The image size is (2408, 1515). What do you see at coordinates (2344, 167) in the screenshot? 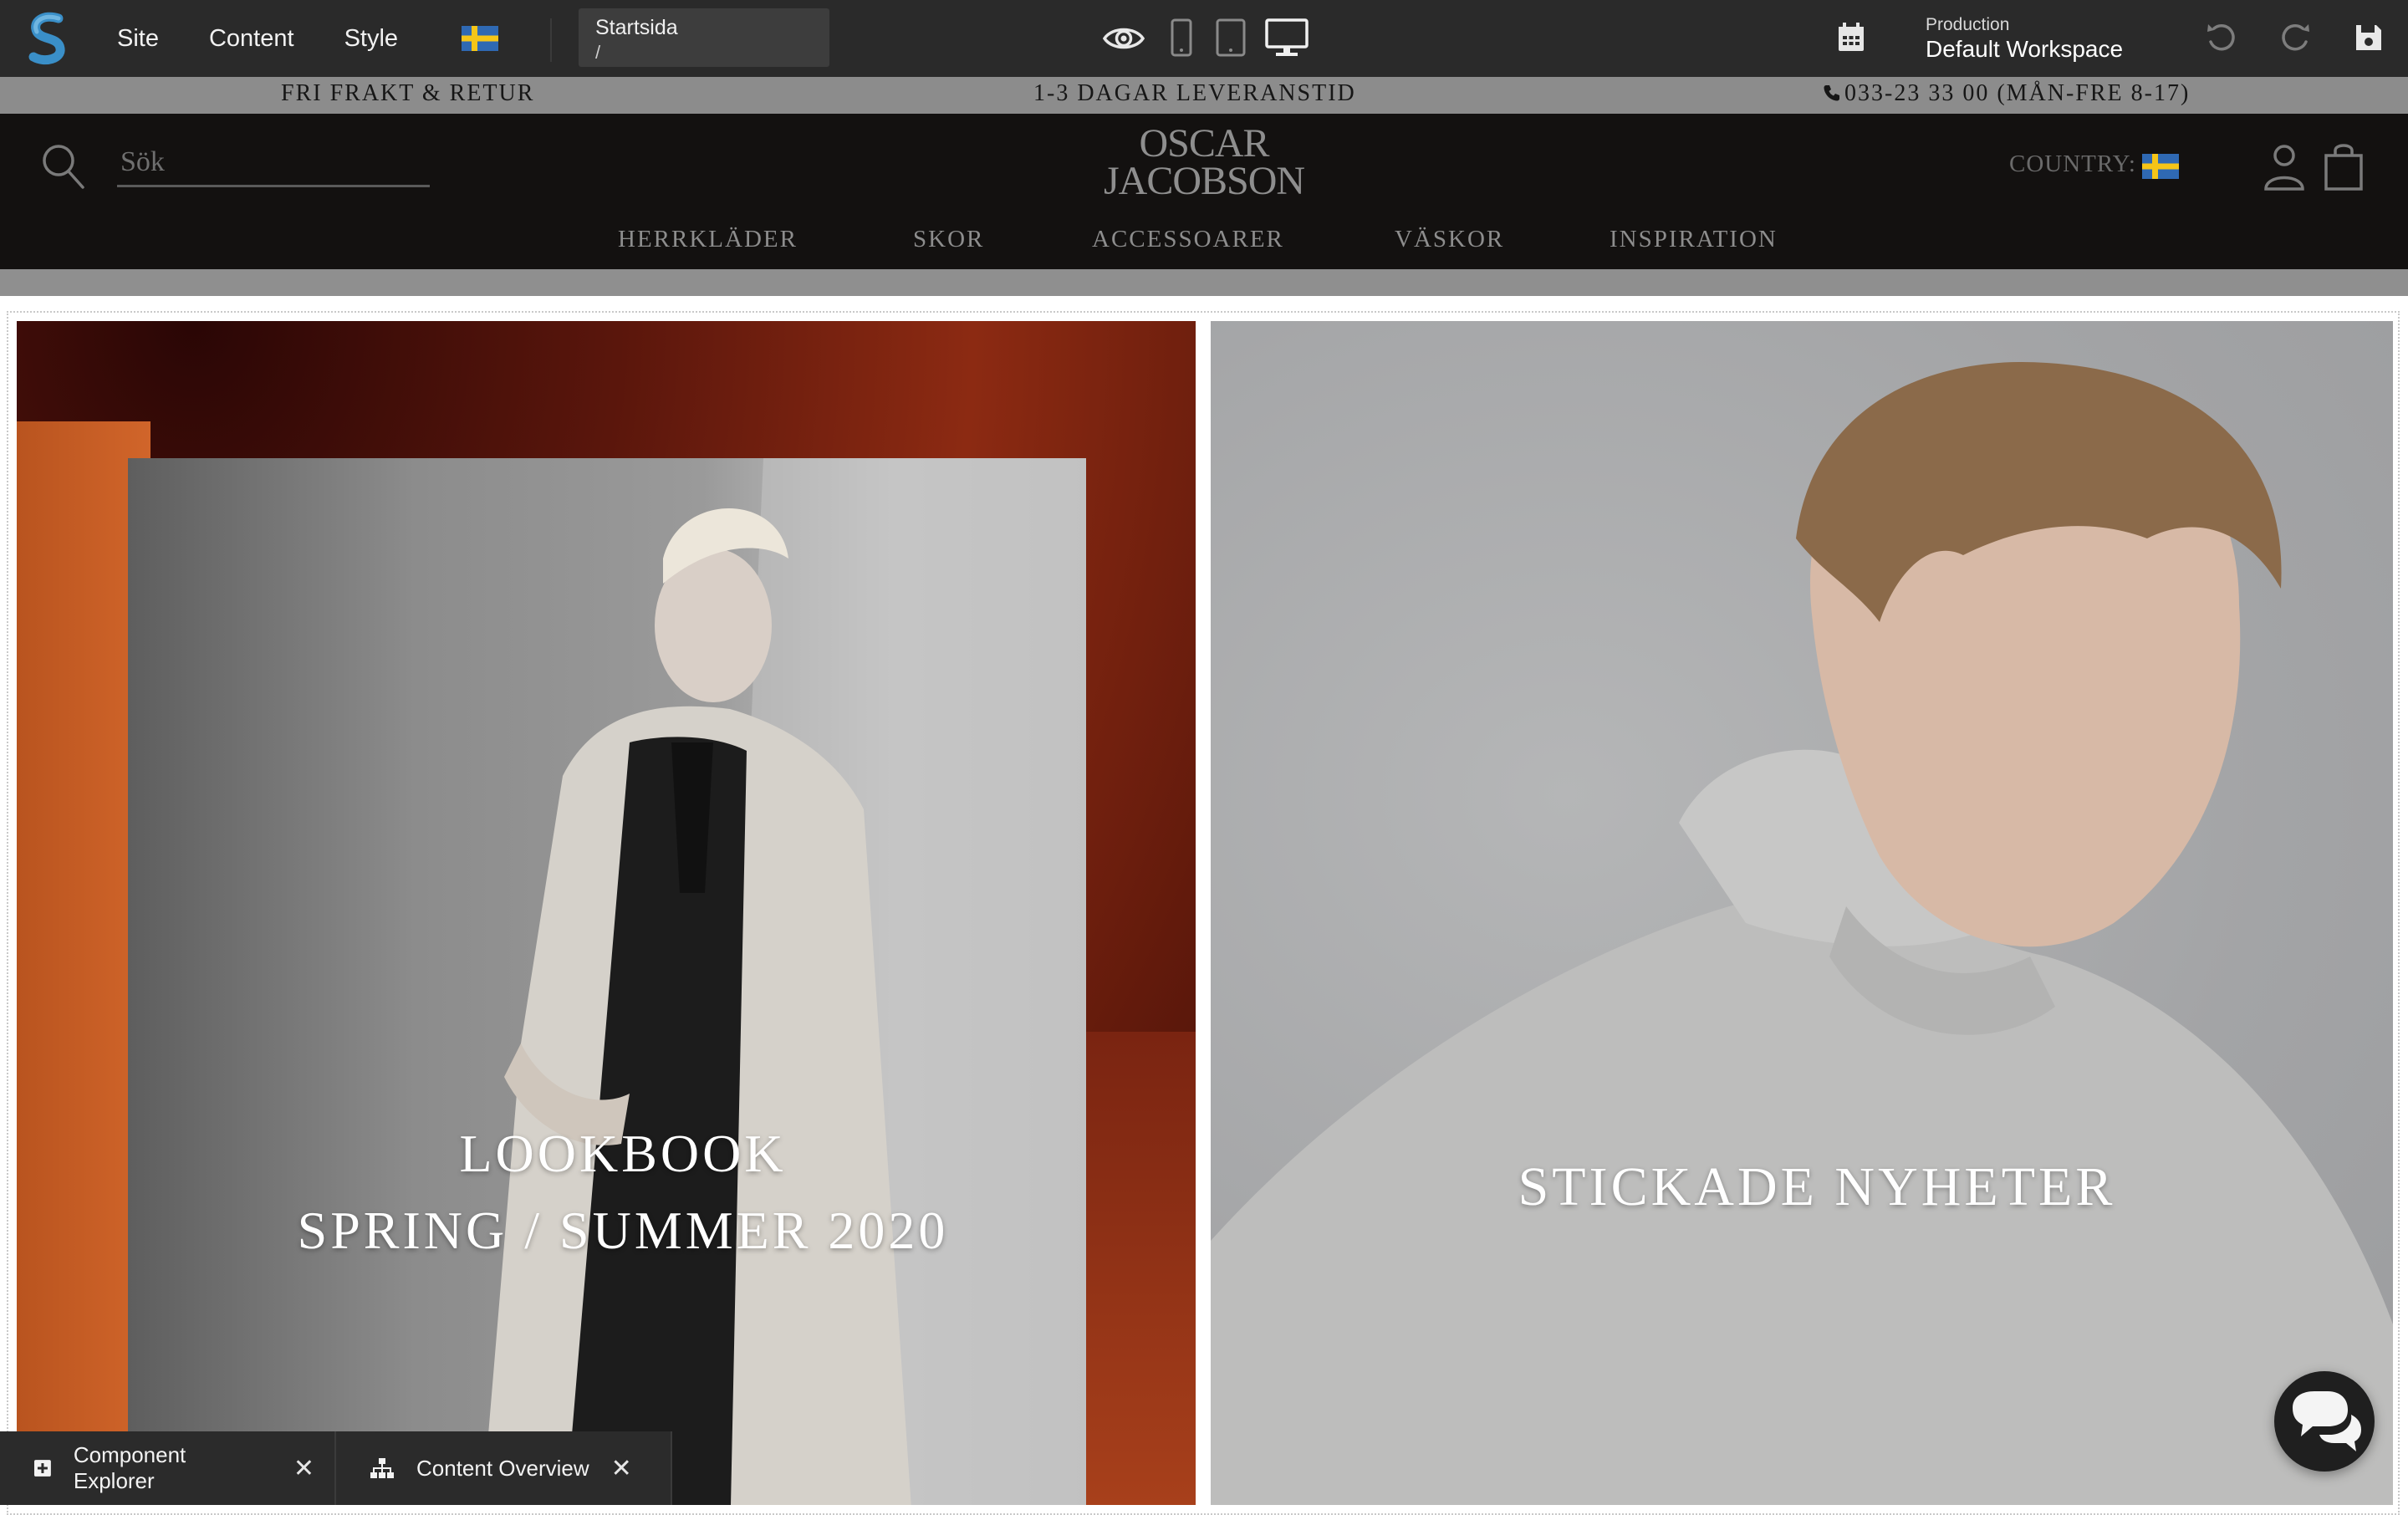
I see `shopping-bag-icon` at bounding box center [2344, 167].